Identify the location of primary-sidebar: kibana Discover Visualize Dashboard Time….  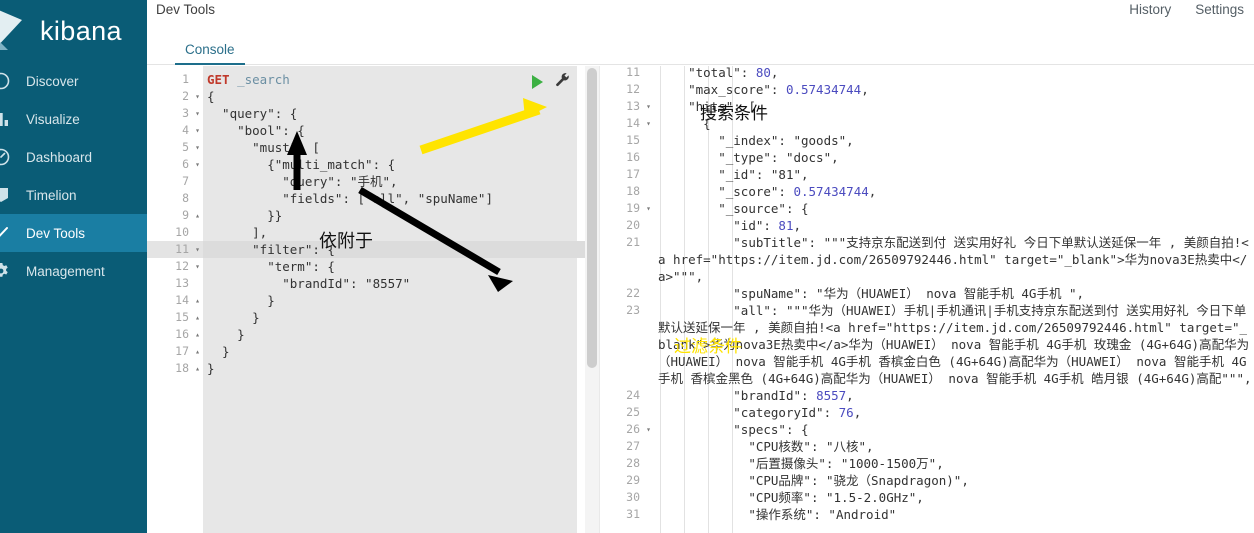
(73, 266).